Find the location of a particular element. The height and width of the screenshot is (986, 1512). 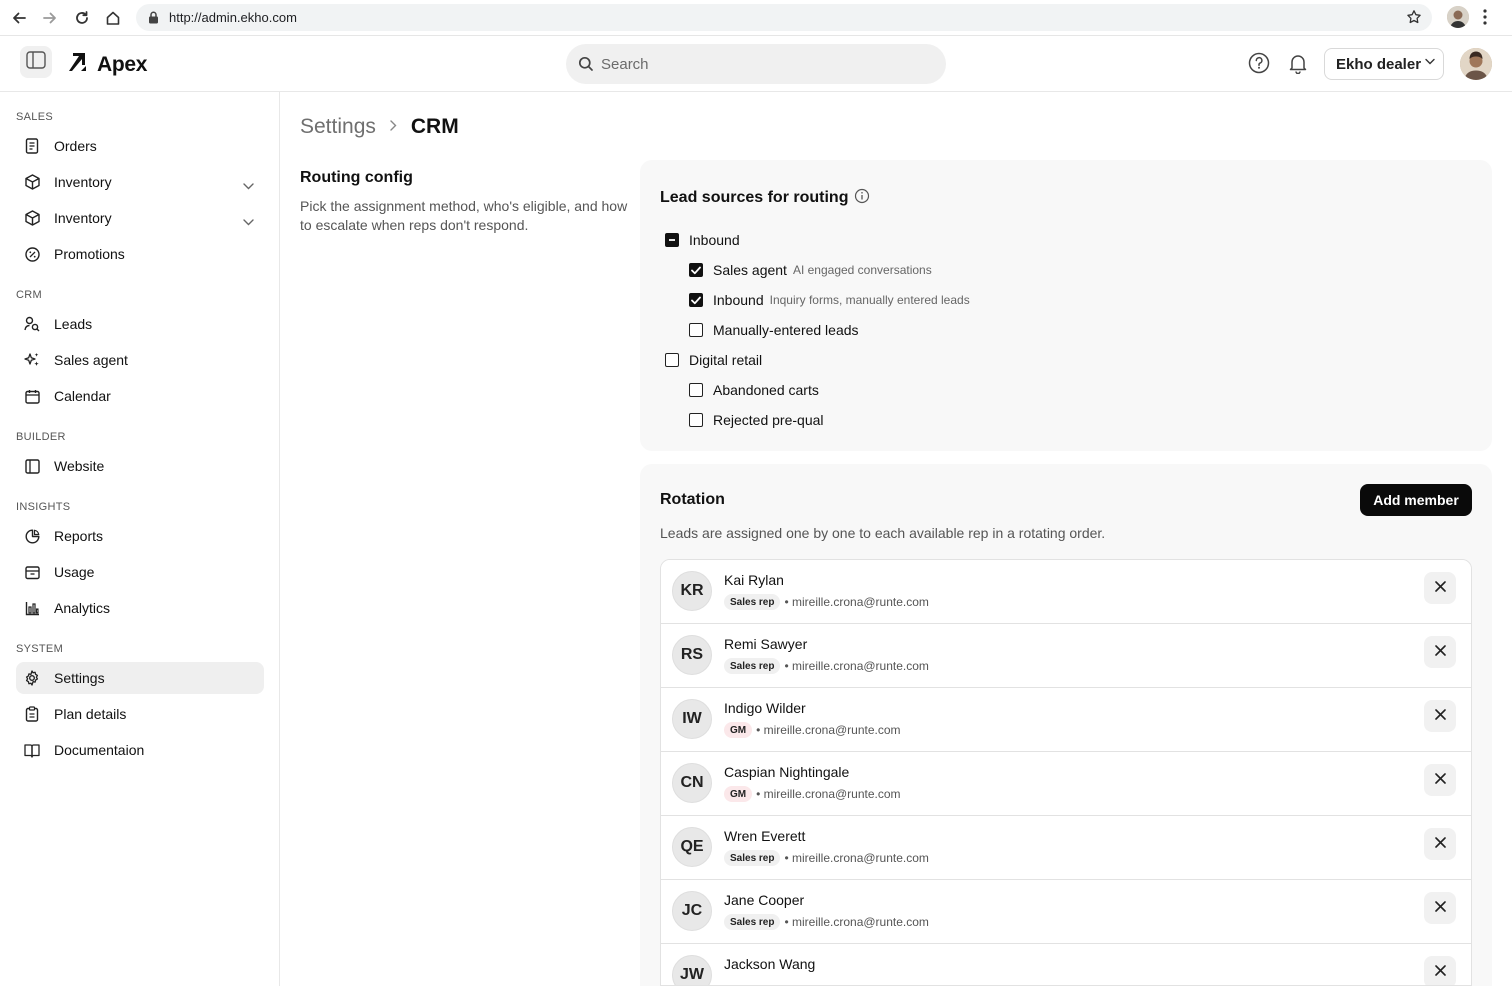

lead-source-abandoned-carts: Abandoned carts is located at coordinates (754, 390).